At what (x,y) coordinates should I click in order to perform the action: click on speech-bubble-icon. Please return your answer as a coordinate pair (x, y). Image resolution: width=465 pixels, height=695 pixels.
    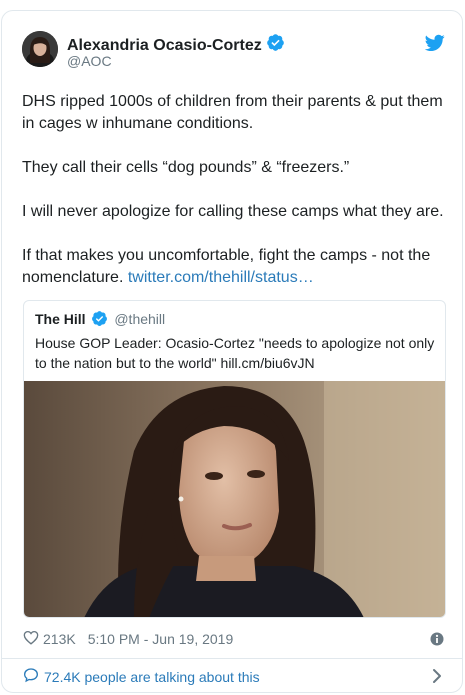
    Looking at the image, I should click on (31, 676).